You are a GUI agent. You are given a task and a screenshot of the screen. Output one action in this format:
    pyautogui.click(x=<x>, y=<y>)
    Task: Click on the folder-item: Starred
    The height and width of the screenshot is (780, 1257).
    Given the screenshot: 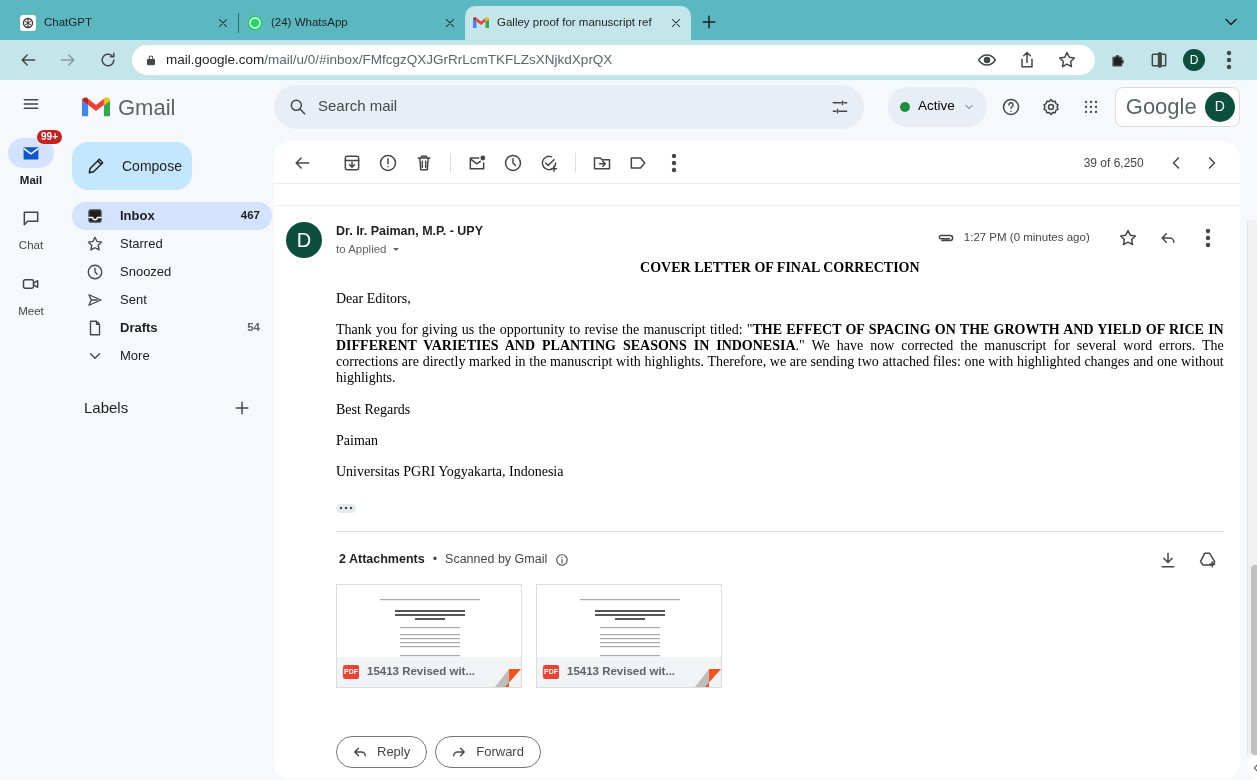 What is the action you would take?
    pyautogui.click(x=172, y=244)
    